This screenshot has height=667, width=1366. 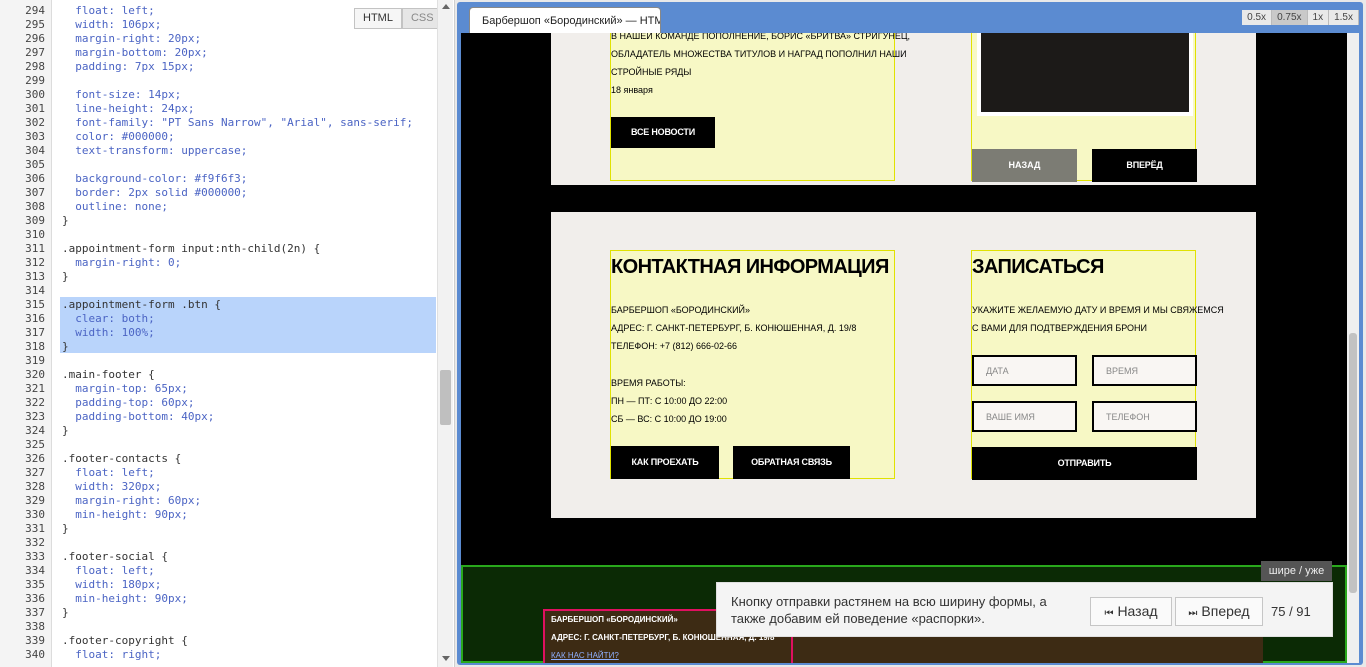 I want to click on code-line: clear: both;, so click(x=108, y=318).